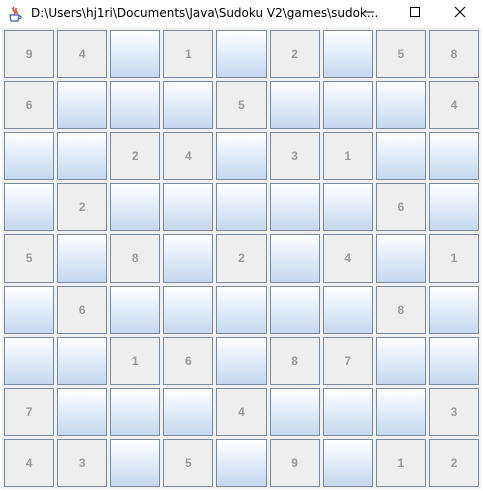 This screenshot has width=483, height=491. I want to click on minimize-icon, so click(369, 14).